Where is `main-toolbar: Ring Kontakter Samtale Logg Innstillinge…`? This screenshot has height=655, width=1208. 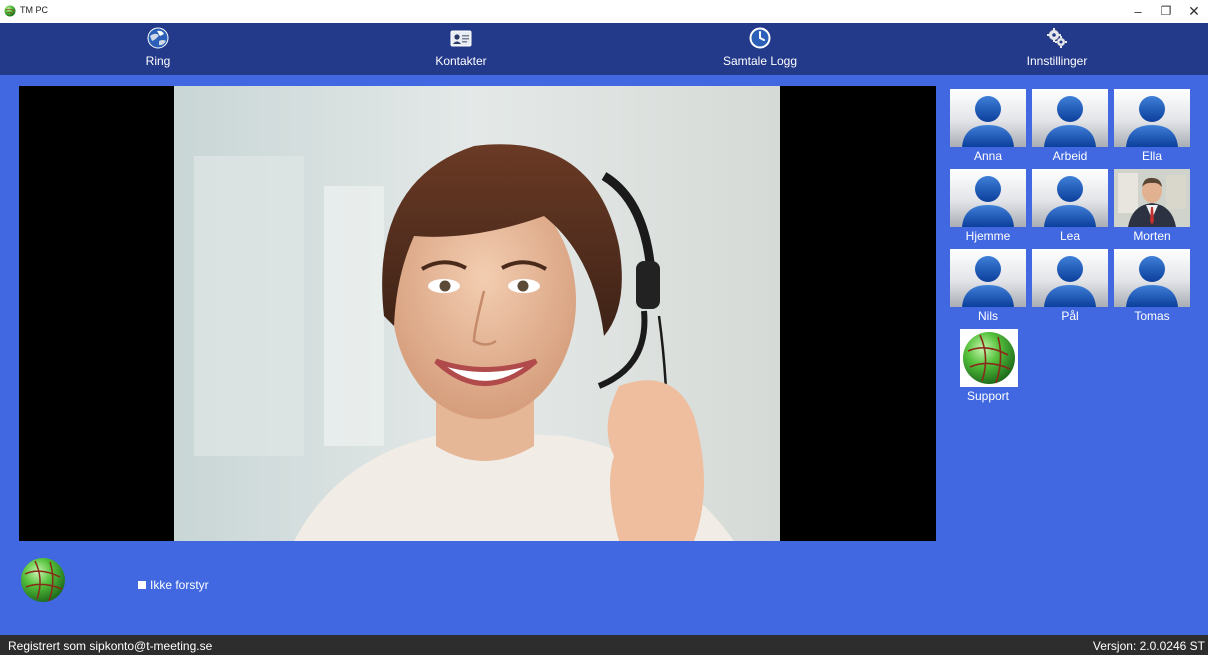
main-toolbar: Ring Kontakter Samtale Logg Innstillinge… is located at coordinates (604, 49).